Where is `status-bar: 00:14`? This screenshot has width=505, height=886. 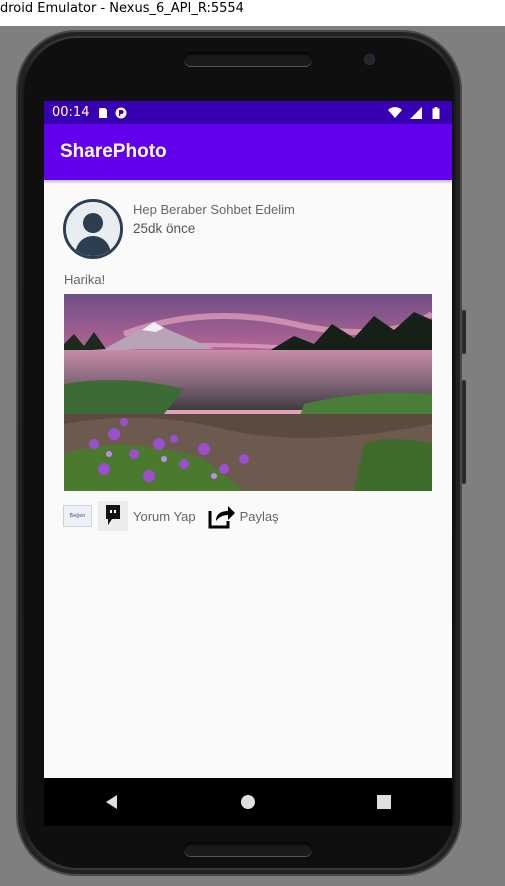 status-bar: 00:14 is located at coordinates (248, 112).